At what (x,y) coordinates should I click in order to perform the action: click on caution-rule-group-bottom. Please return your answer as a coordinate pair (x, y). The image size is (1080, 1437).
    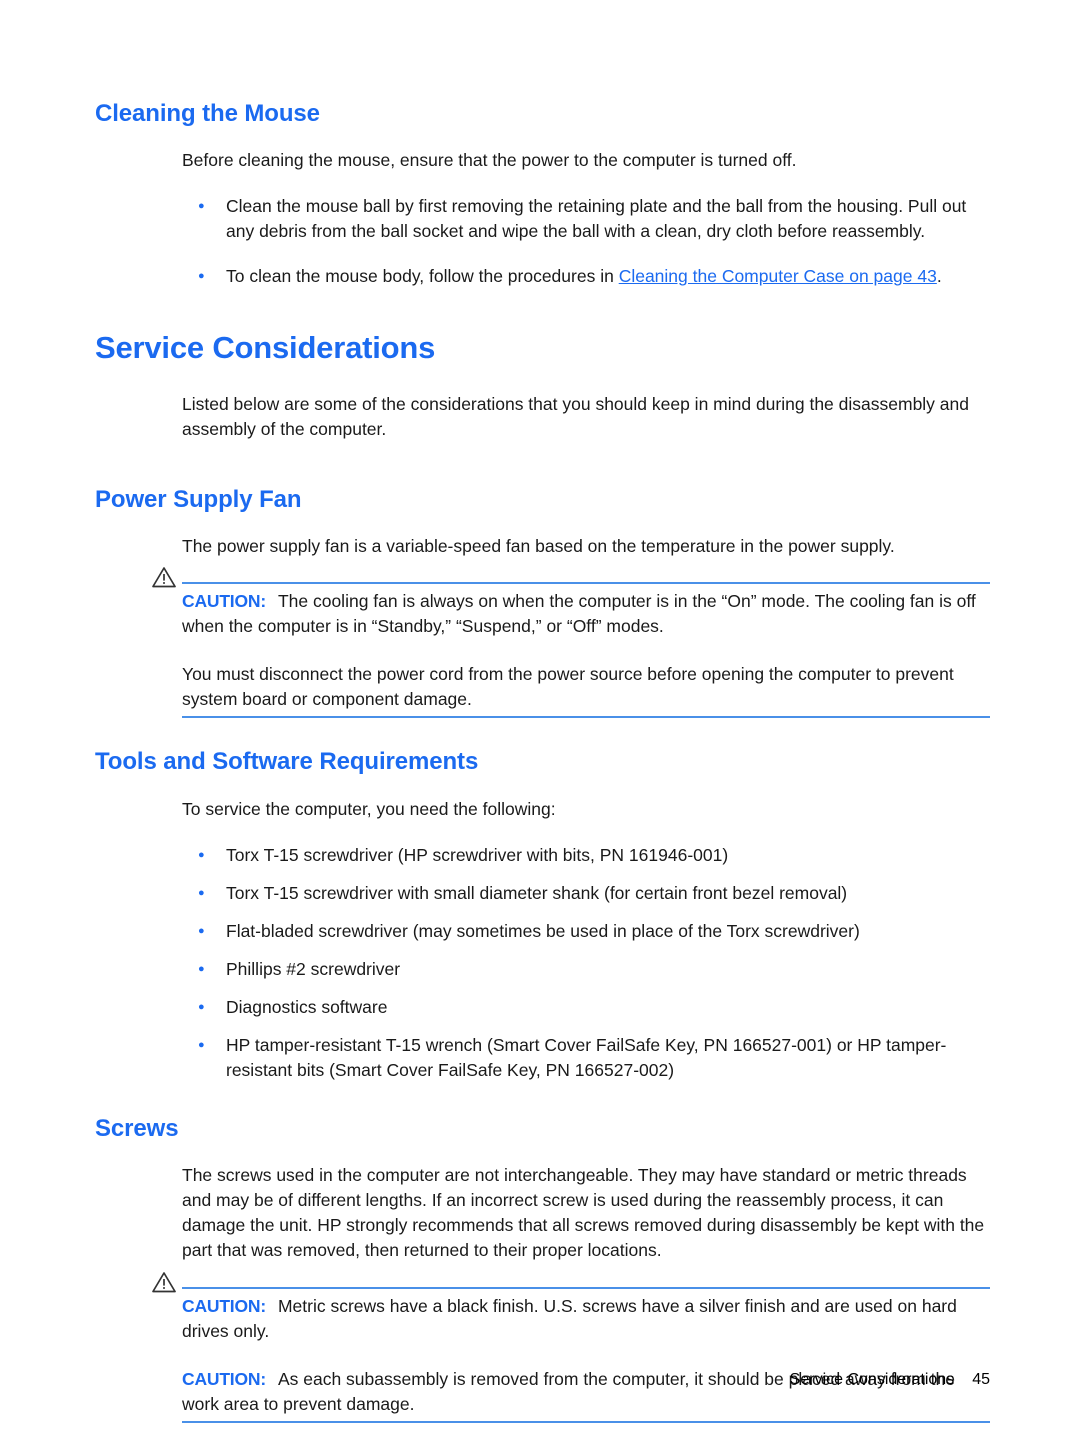
    Looking at the image, I should click on (586, 717).